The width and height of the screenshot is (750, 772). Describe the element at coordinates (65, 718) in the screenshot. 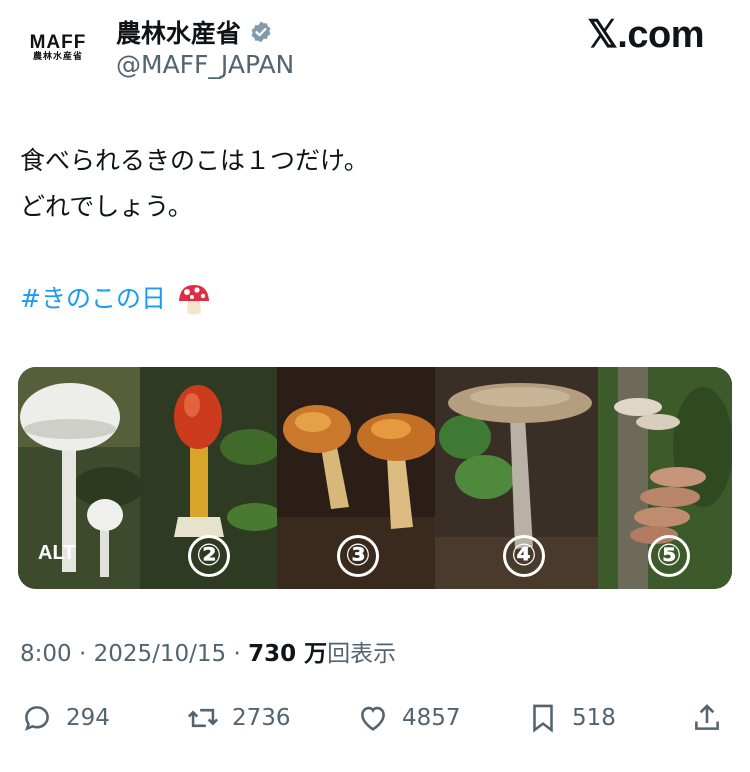

I see `reply-button: 294` at that location.